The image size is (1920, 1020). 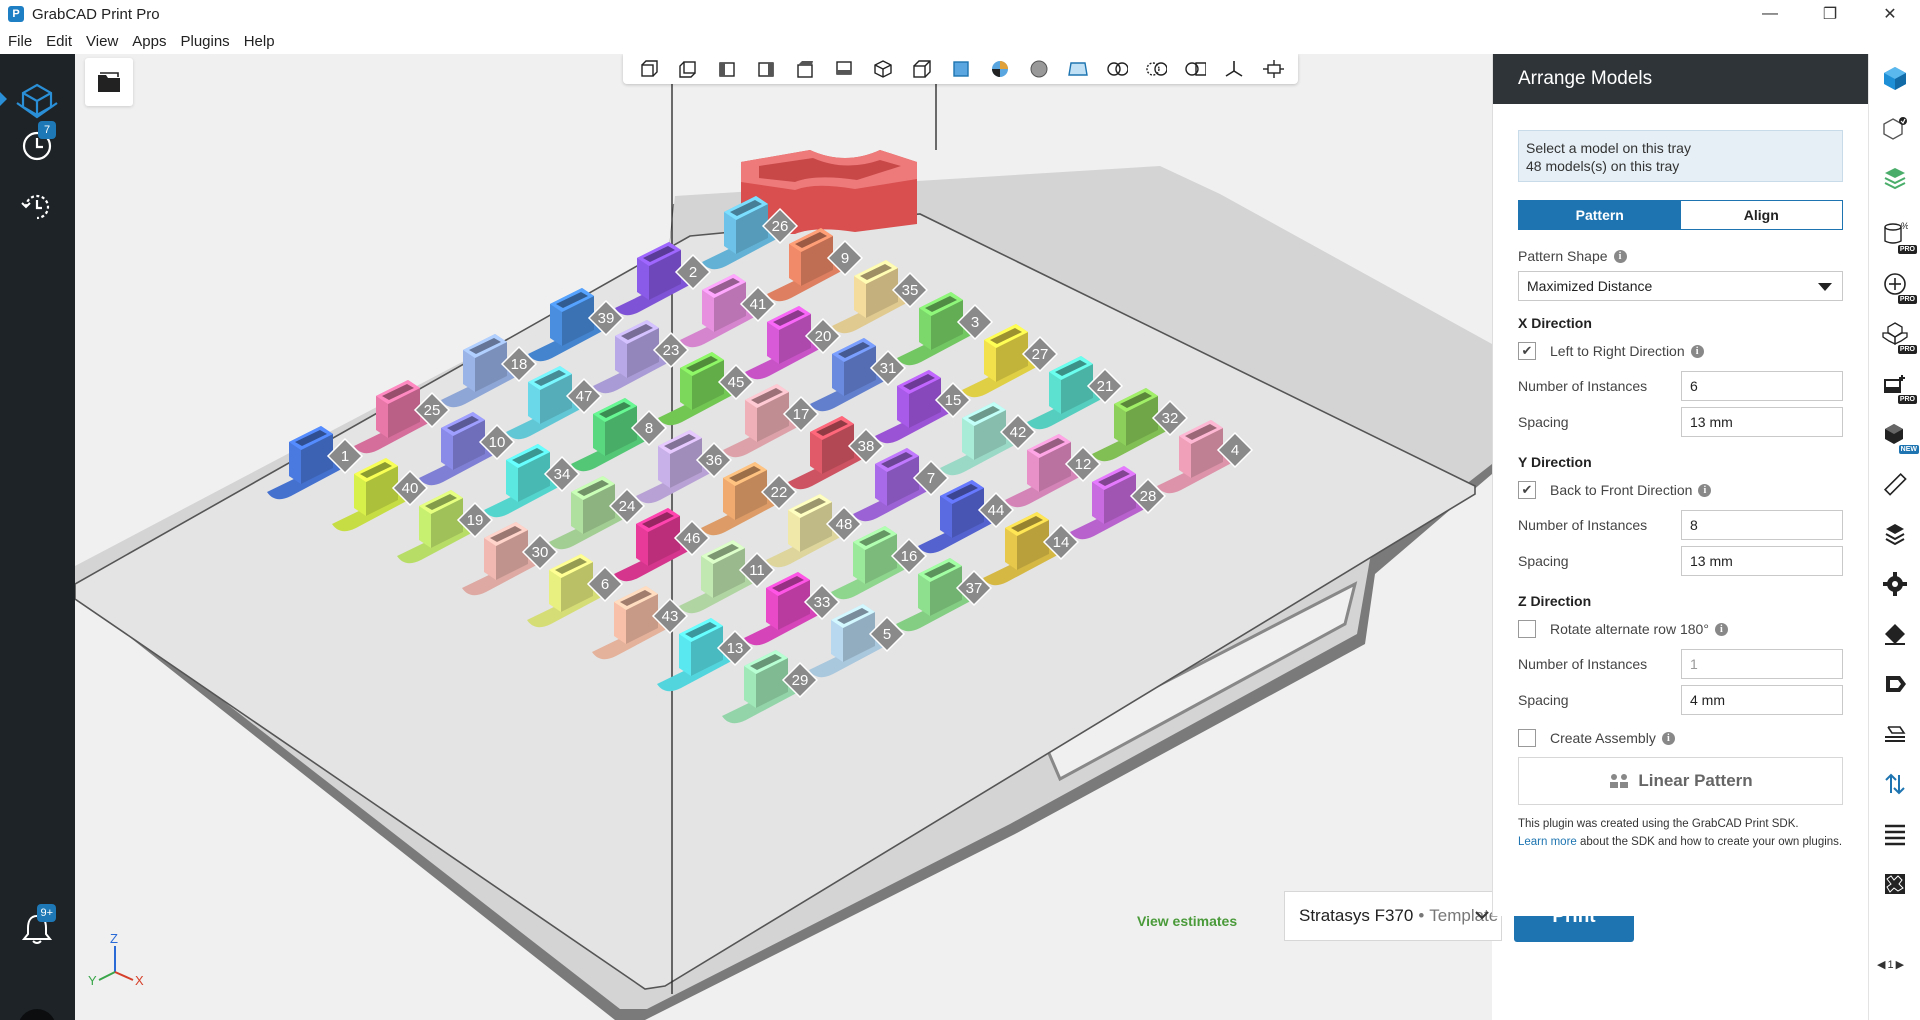 I want to click on menu-plugins: Plugins, so click(x=204, y=41).